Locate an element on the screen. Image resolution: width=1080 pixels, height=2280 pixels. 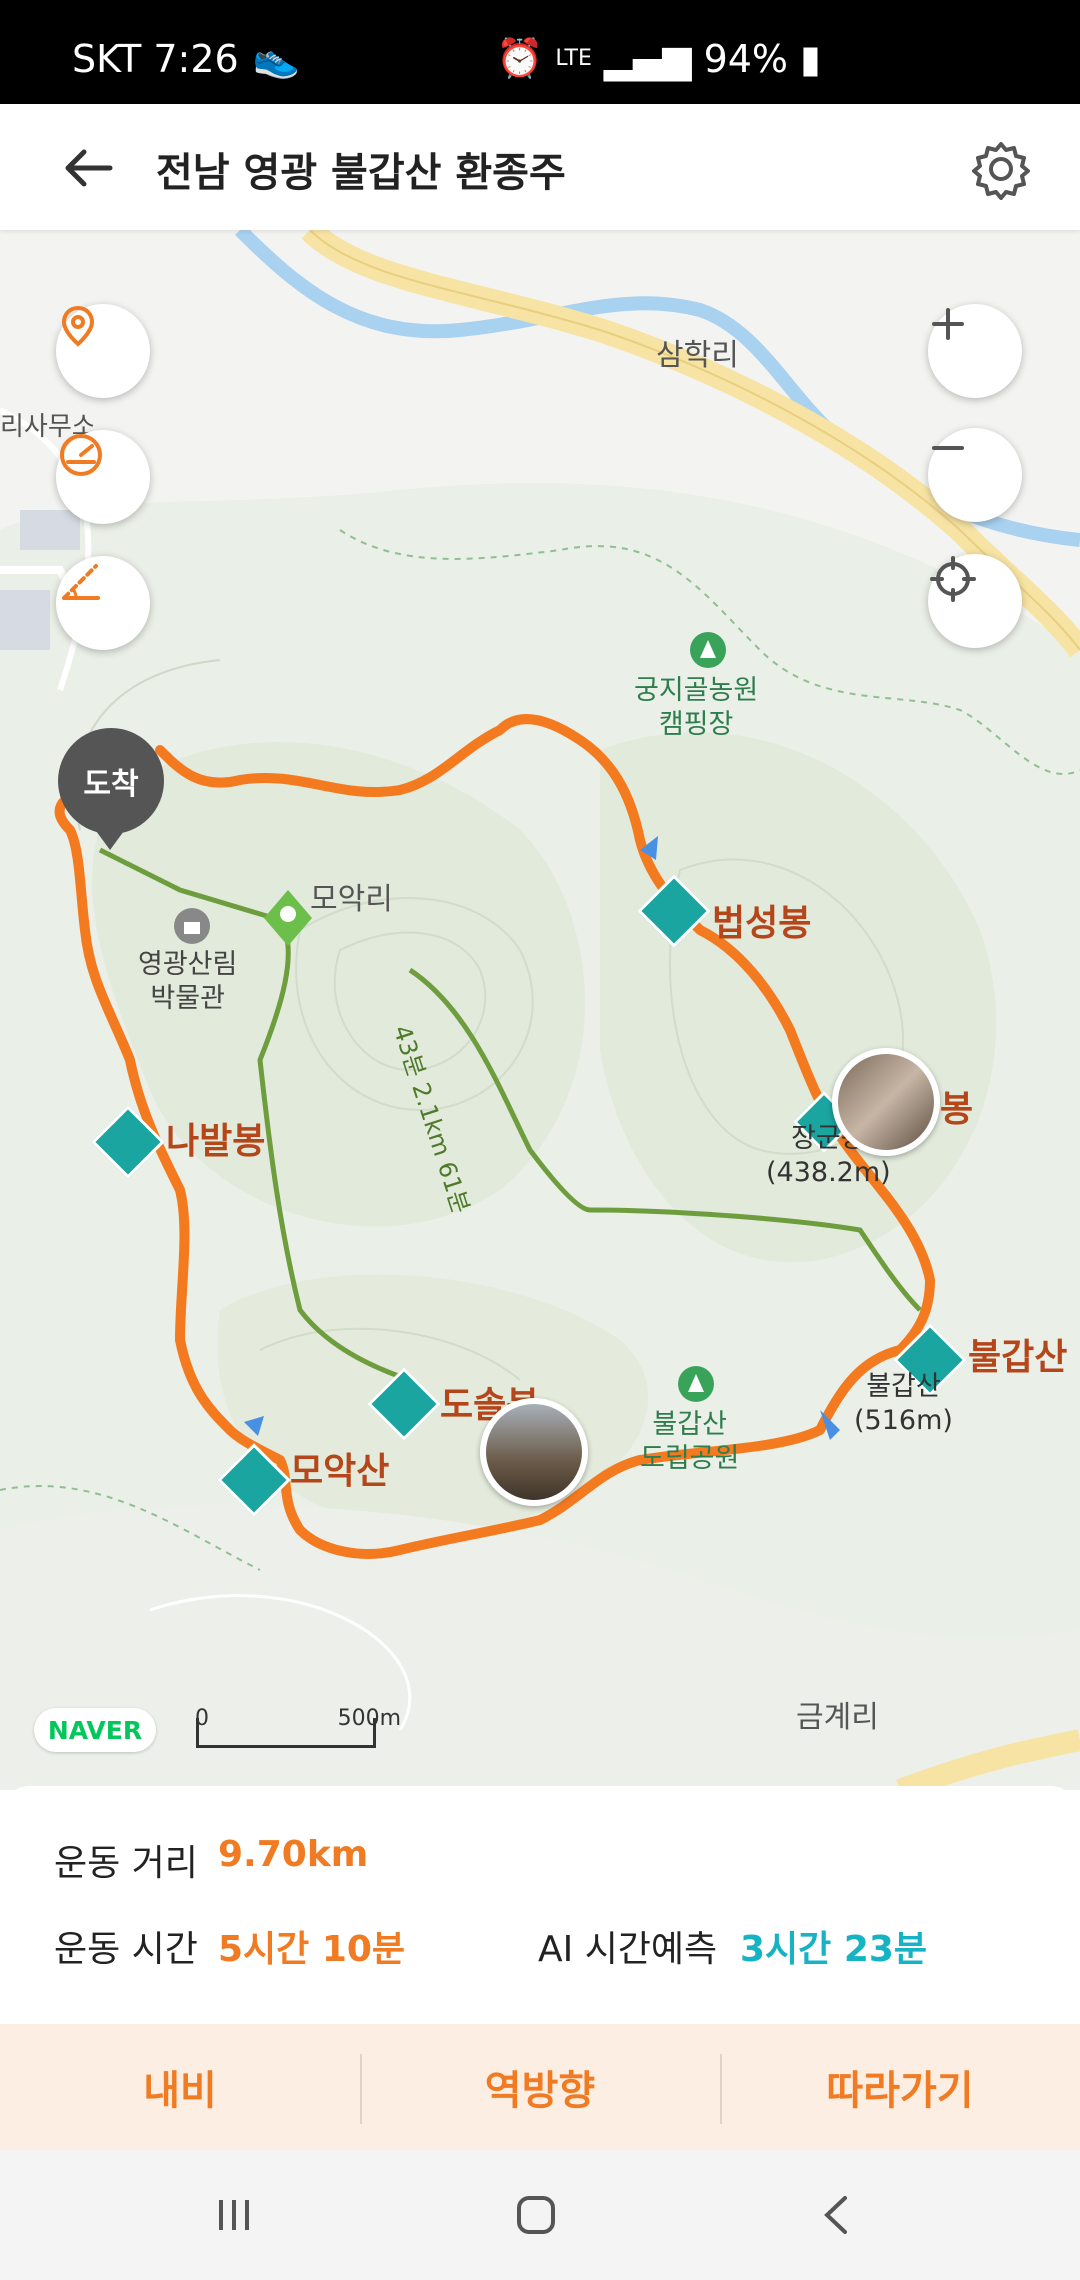
scale-zero-label: 0 is located at coordinates (202, 1718).